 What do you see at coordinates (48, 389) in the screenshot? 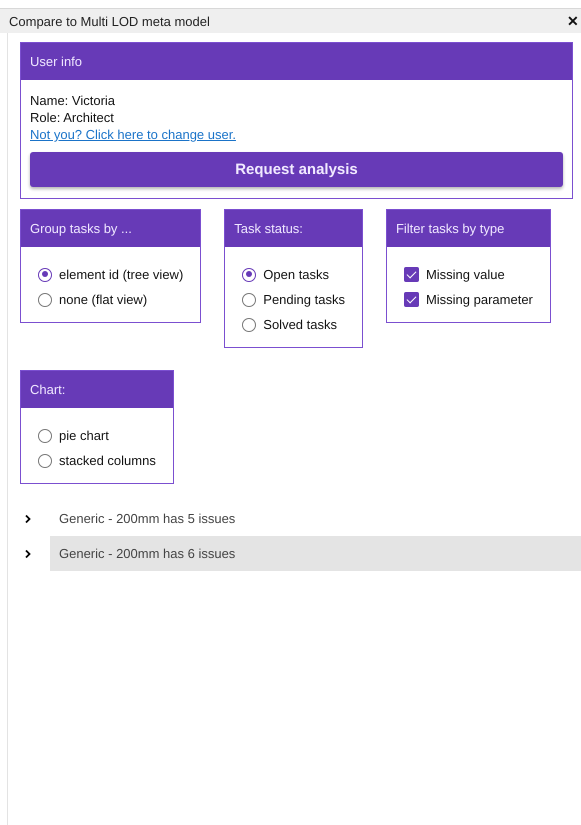
I see `panel-title: Chart:` at bounding box center [48, 389].